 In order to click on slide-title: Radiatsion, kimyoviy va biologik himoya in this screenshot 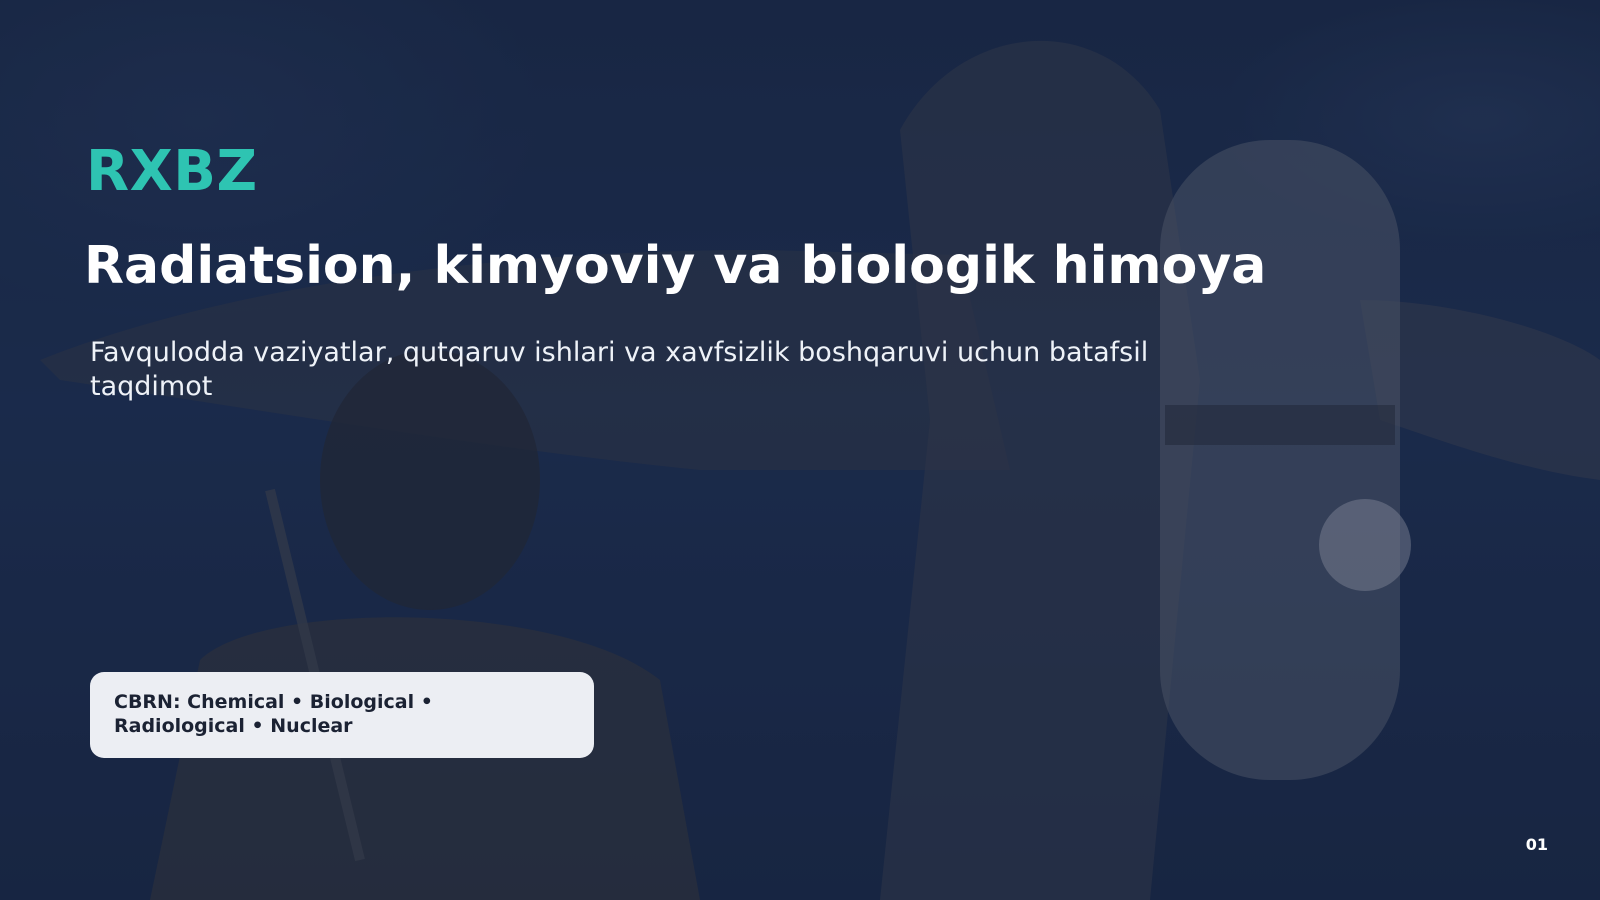, I will do `click(675, 266)`.